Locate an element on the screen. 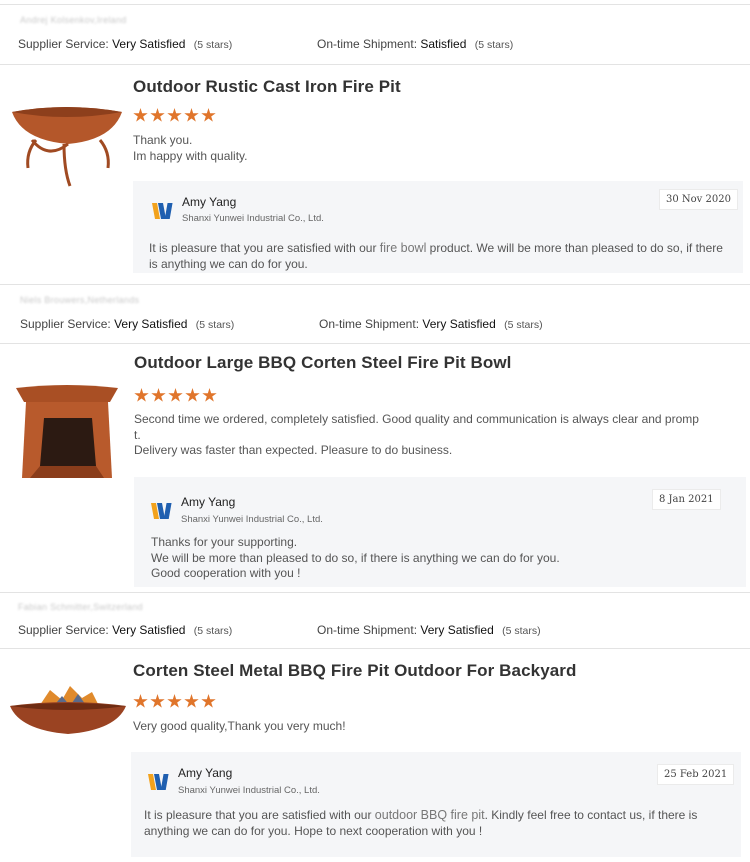 The image size is (750, 862). reviewer-name: Niels Brouwers,Netherlands is located at coordinates (80, 300).